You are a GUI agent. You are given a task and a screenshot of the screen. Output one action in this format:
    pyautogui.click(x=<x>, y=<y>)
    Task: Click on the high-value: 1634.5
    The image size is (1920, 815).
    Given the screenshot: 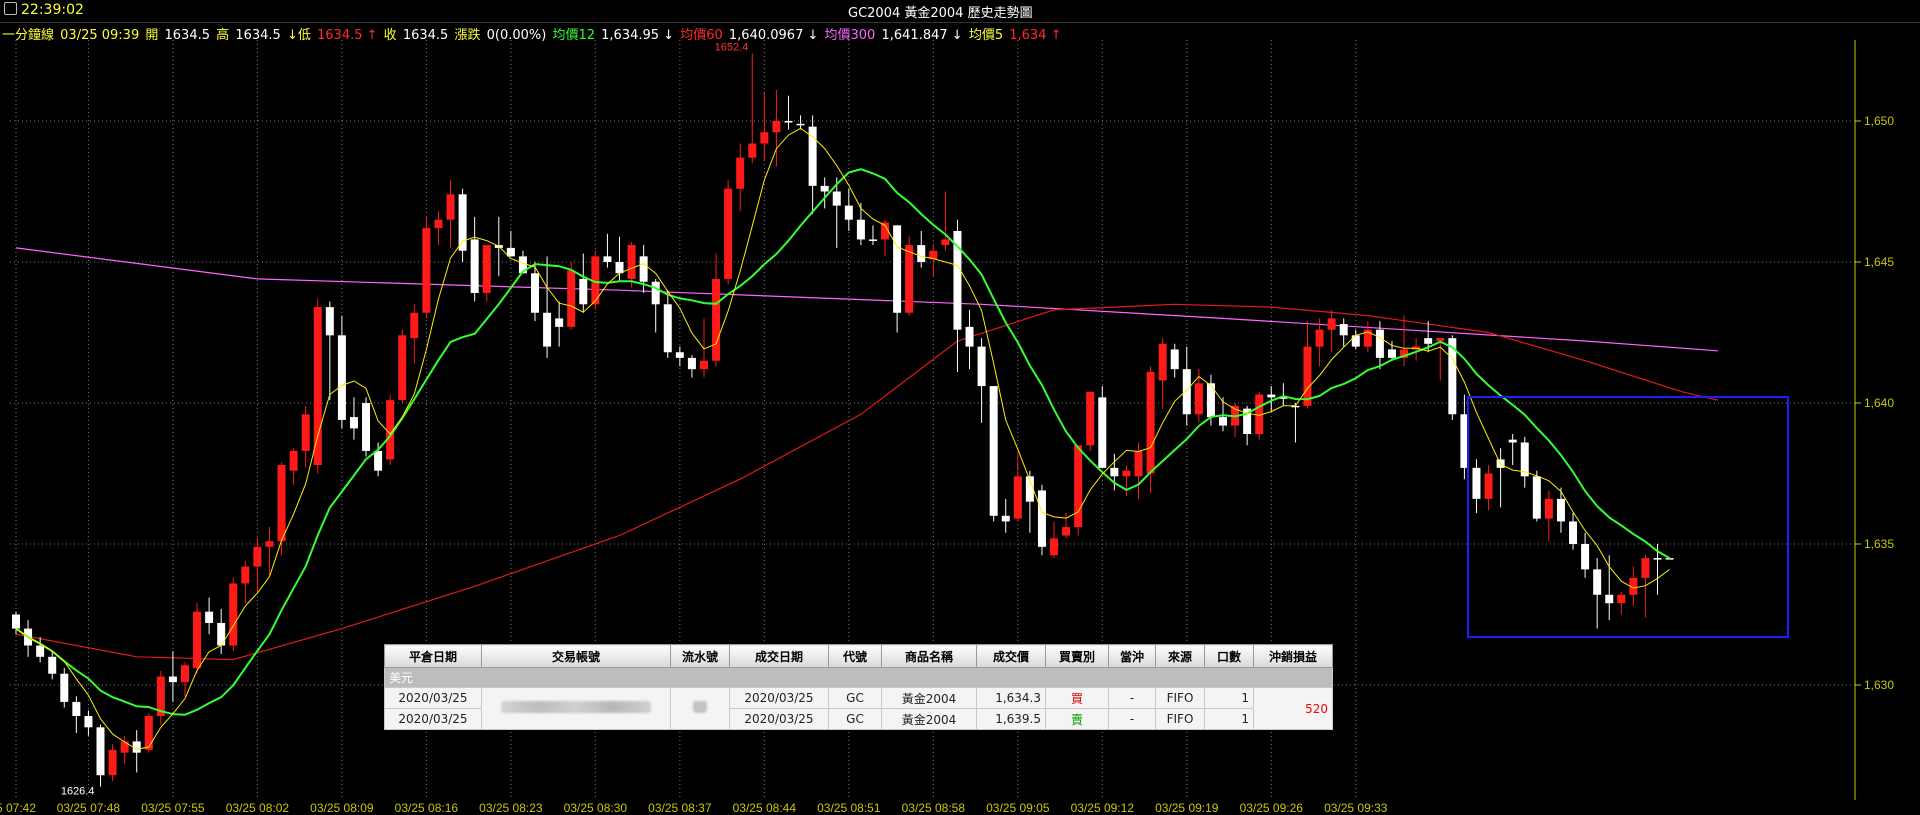 What is the action you would take?
    pyautogui.click(x=258, y=35)
    